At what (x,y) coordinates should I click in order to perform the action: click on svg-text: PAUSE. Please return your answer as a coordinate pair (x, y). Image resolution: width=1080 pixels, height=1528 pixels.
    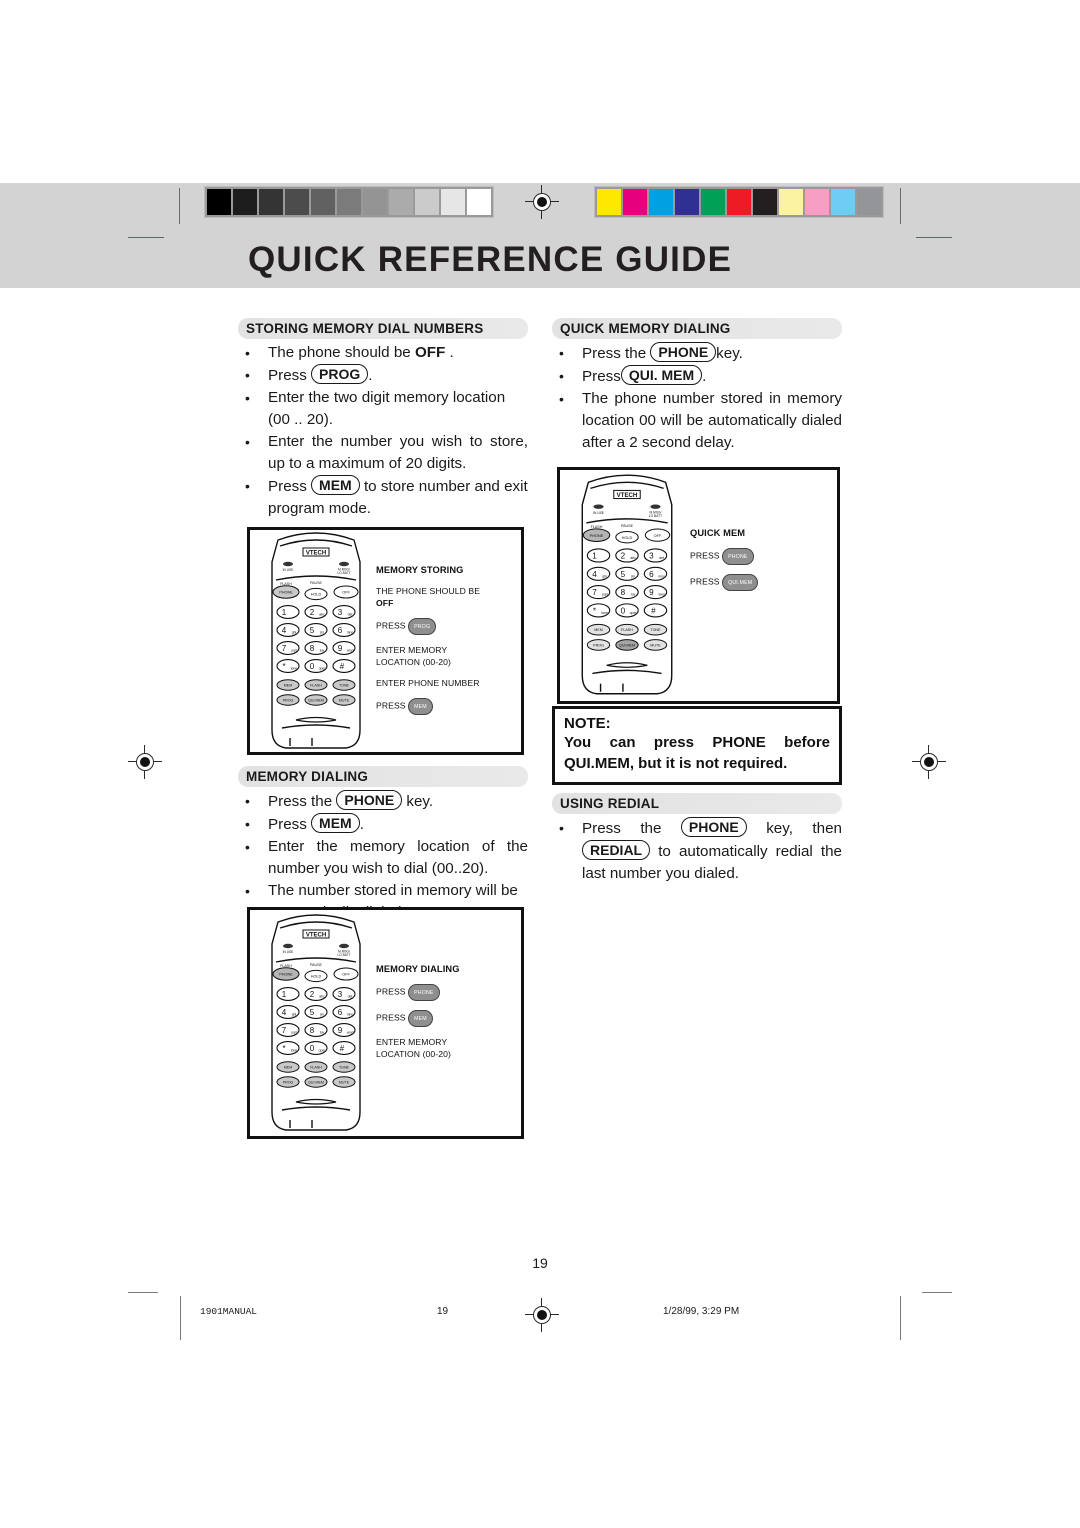
    Looking at the image, I should click on (627, 526).